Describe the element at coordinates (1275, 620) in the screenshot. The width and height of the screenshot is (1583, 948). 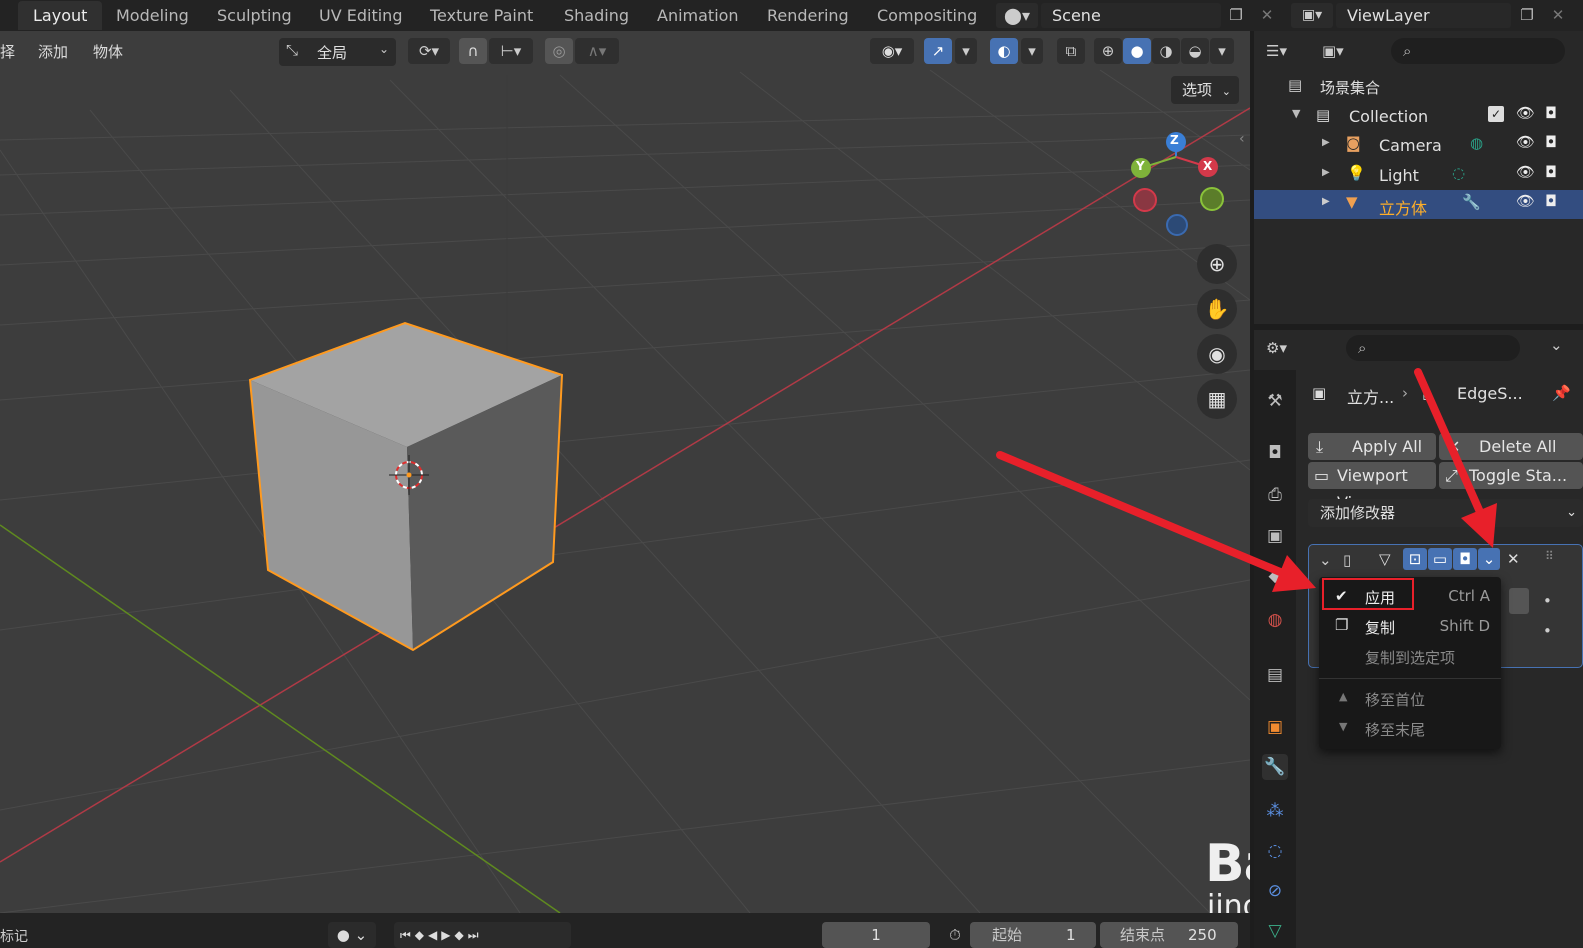
I see `world-tab-icon: ◍` at that location.